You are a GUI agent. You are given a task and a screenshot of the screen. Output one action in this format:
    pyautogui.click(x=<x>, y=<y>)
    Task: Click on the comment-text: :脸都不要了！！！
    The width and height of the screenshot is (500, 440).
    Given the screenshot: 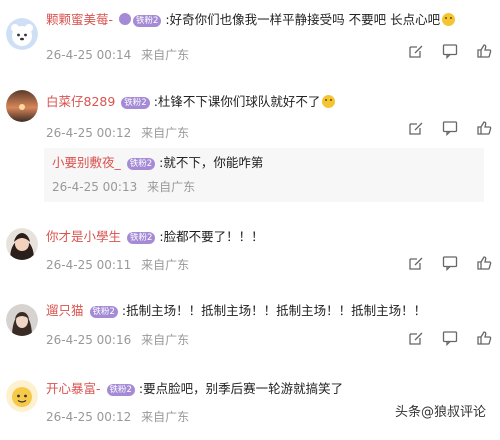 What is the action you would take?
    pyautogui.click(x=211, y=236)
    